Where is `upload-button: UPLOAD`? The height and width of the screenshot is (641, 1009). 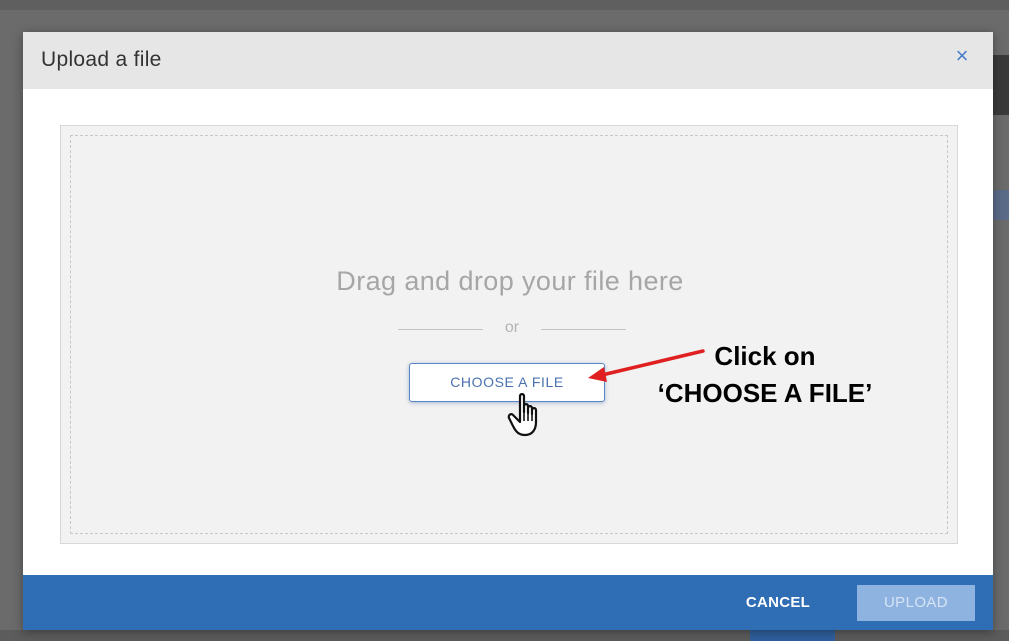 upload-button: UPLOAD is located at coordinates (916, 603).